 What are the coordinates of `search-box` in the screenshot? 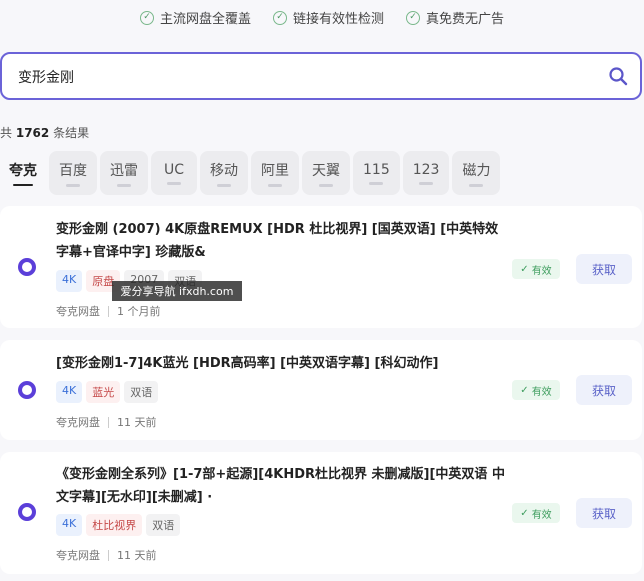 It's located at (321, 76).